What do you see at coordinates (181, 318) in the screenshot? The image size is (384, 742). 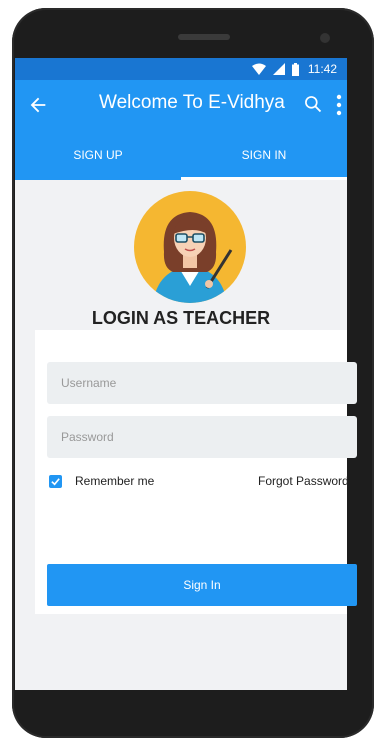 I see `login-heading: LOGIN AS TEACHER` at bounding box center [181, 318].